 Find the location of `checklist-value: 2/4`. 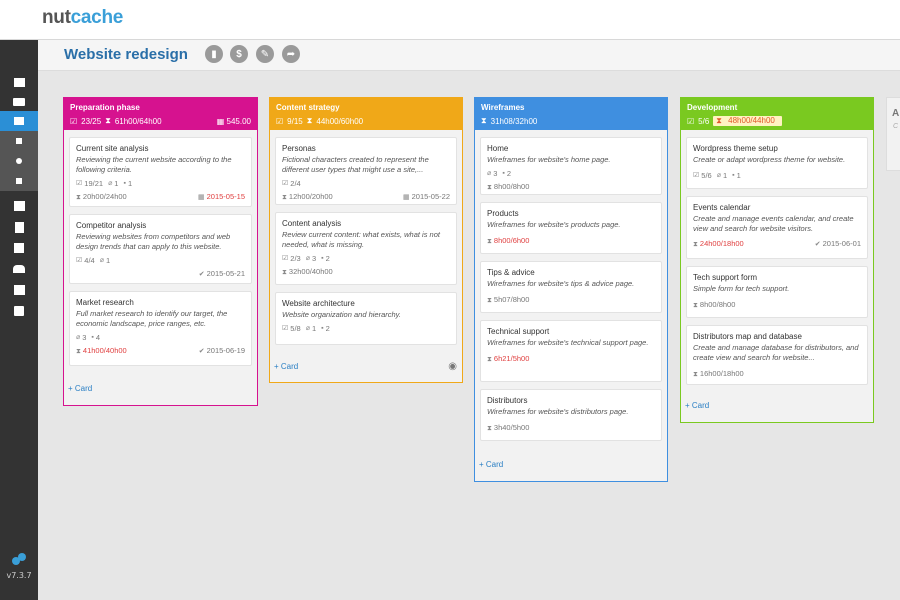

checklist-value: 2/4 is located at coordinates (295, 183).